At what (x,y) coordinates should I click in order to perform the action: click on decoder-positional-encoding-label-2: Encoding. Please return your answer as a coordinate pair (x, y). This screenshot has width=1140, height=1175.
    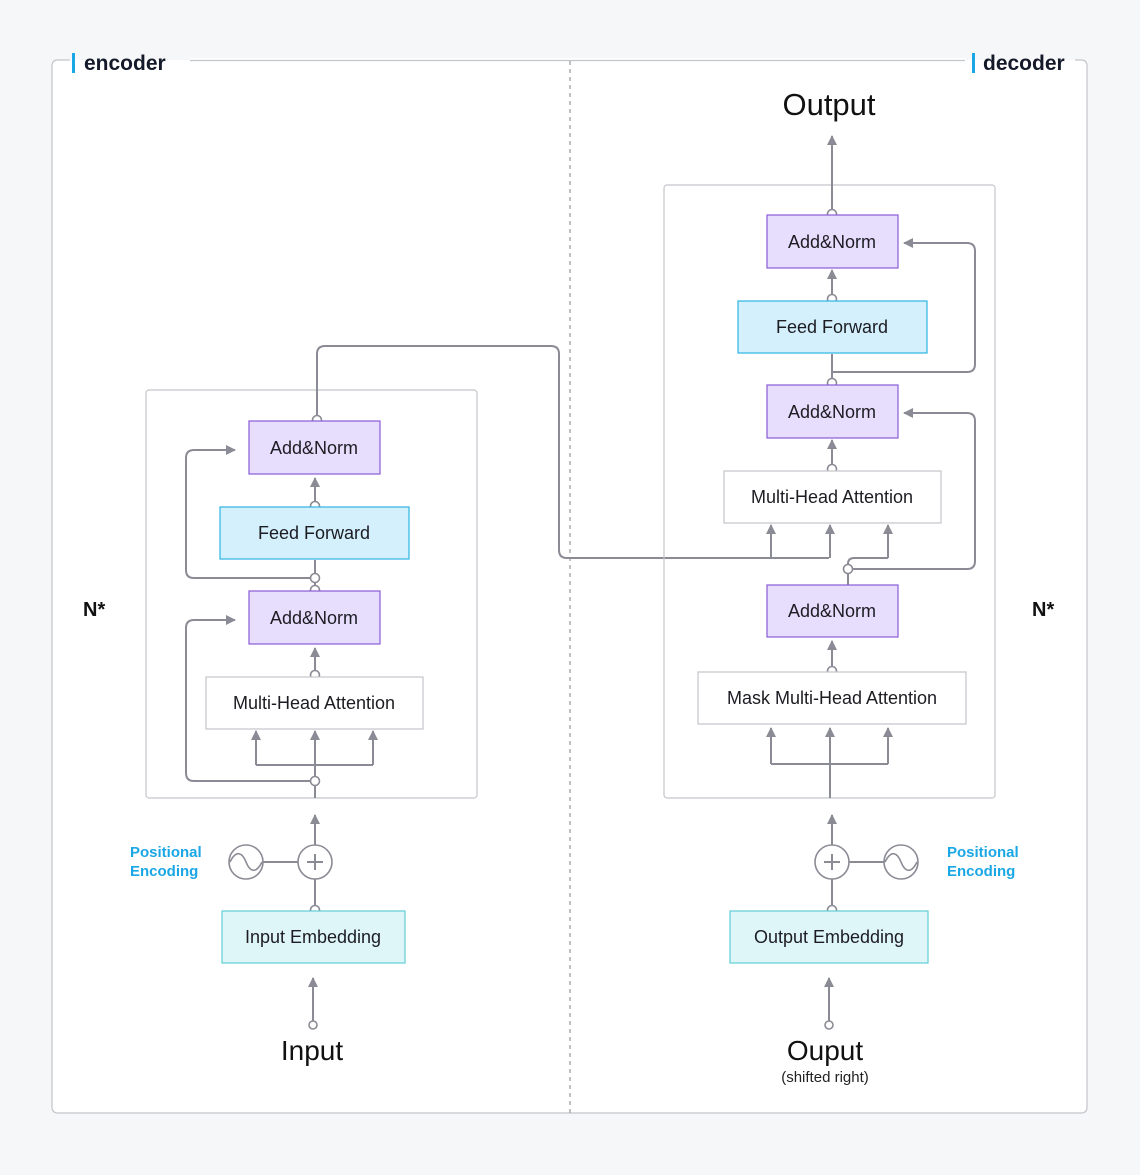
    Looking at the image, I should click on (981, 871).